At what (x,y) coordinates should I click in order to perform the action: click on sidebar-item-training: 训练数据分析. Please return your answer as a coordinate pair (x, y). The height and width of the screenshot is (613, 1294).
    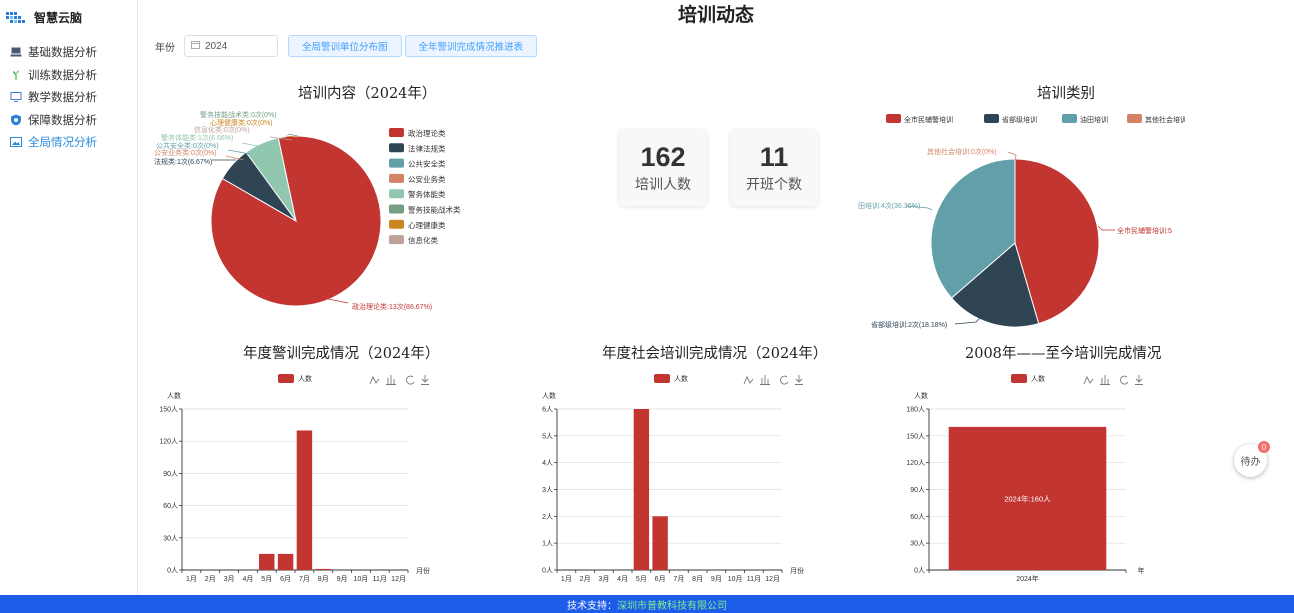
    Looking at the image, I should click on (53, 75).